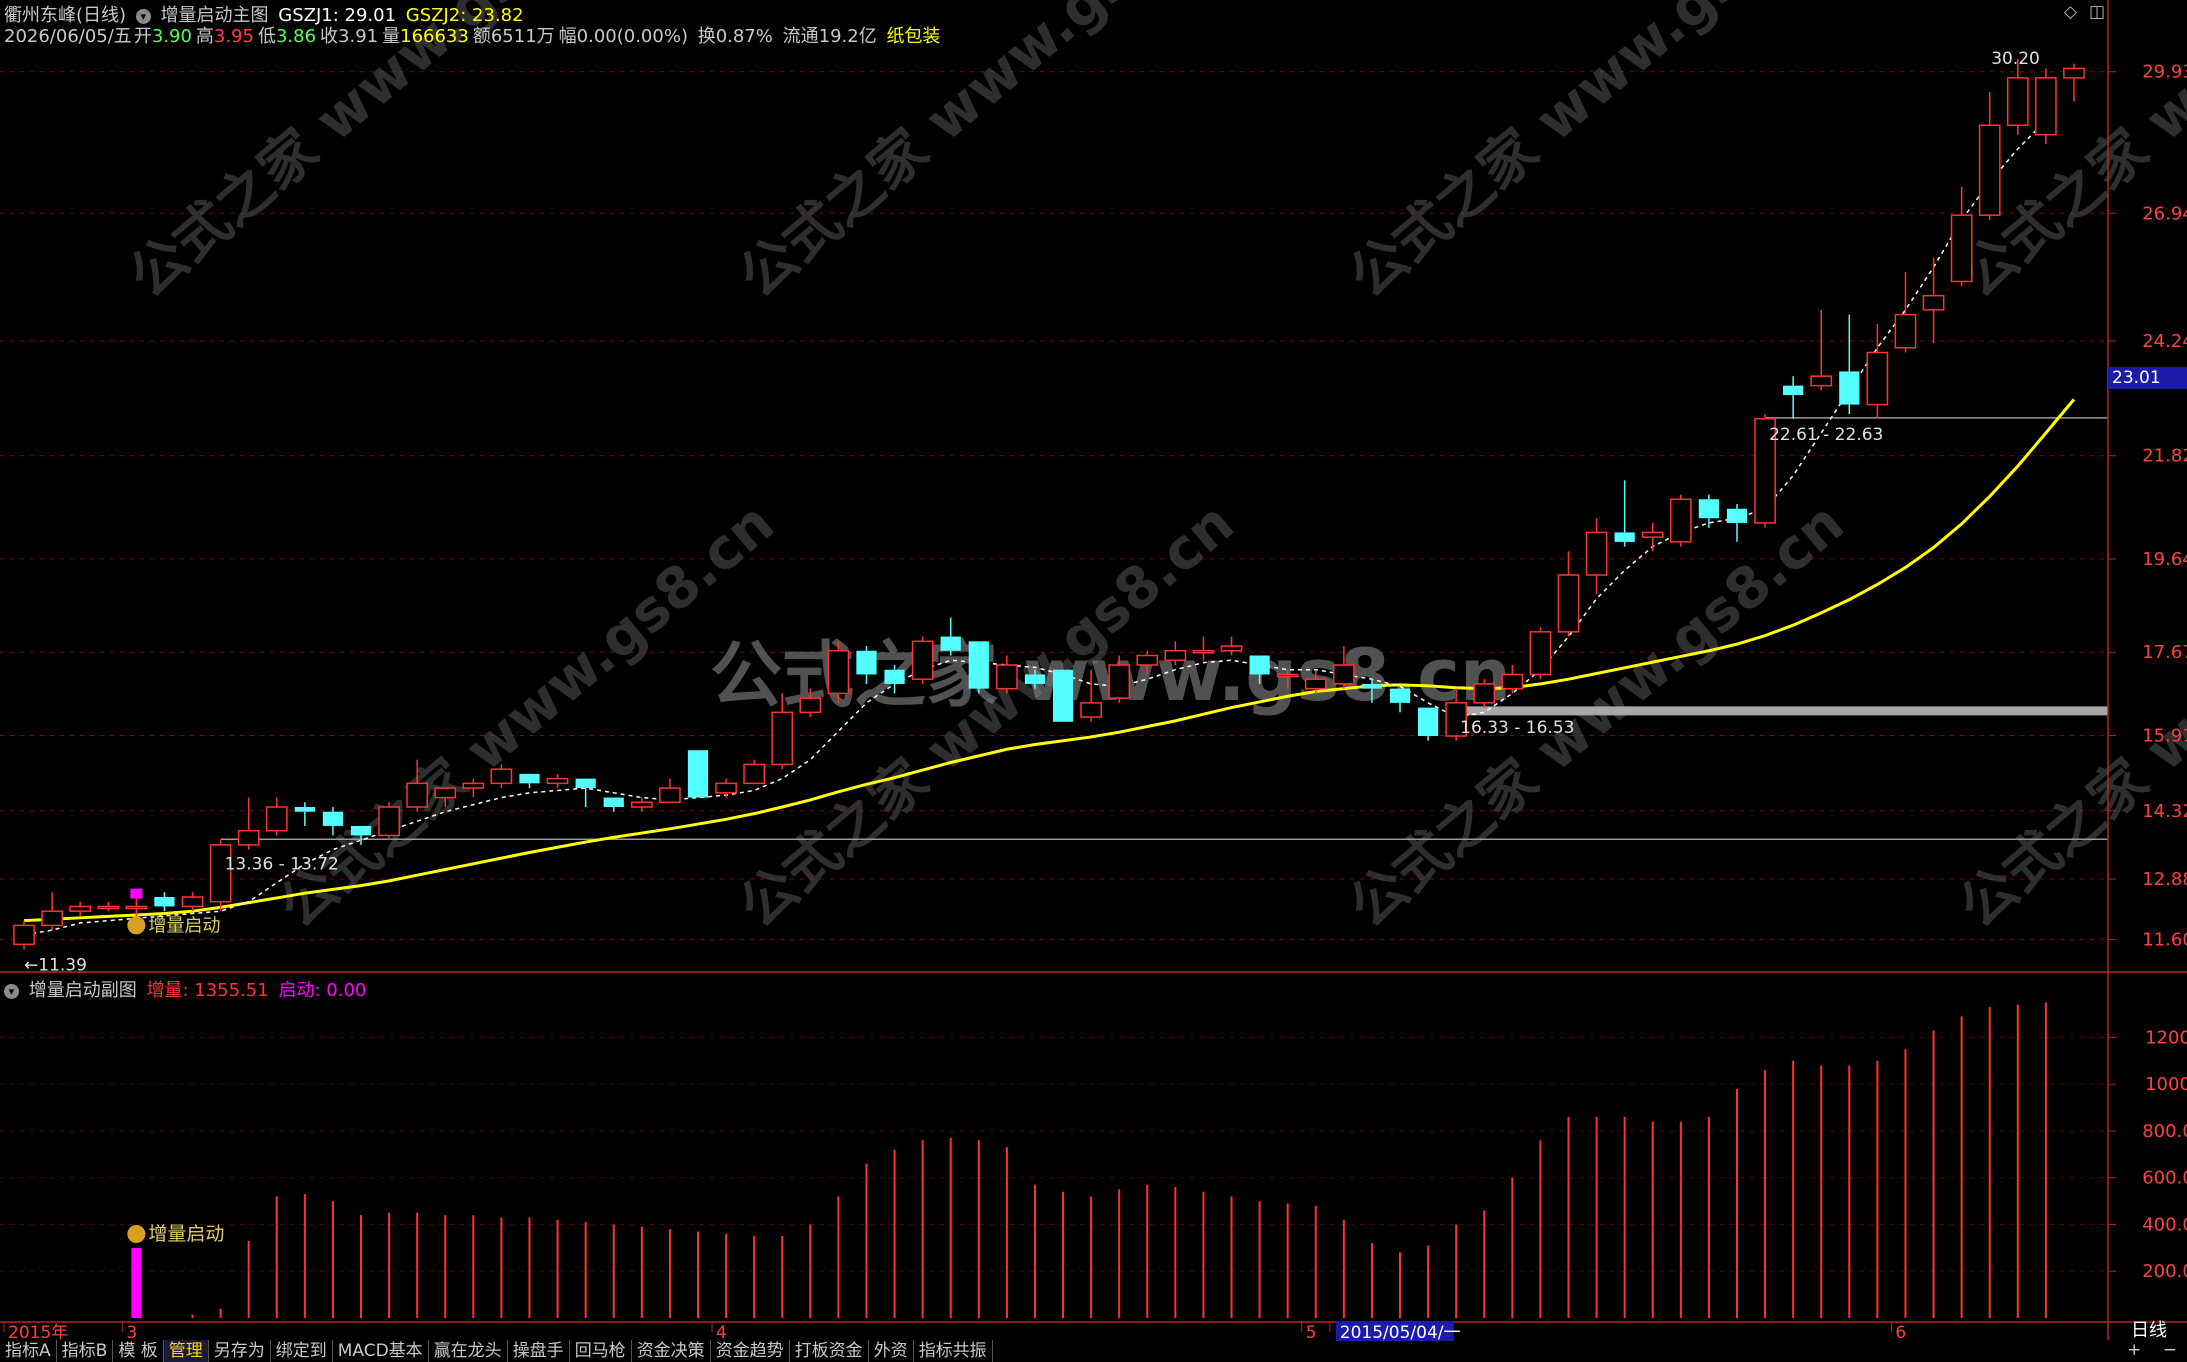 Image resolution: width=2187 pixels, height=1362 pixels. I want to click on price-annotation: ←11.39, so click(55, 966).